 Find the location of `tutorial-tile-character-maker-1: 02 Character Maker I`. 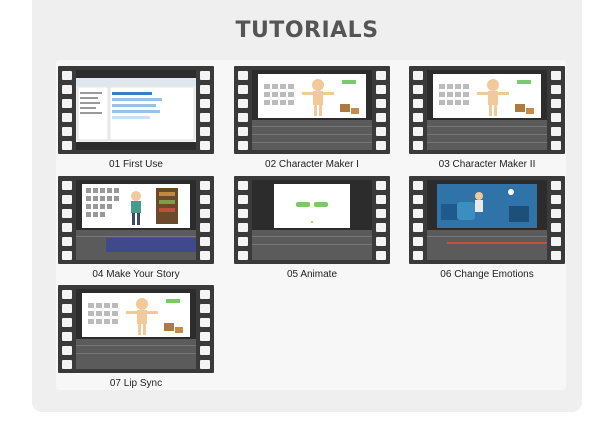

tutorial-tile-character-maker-1: 02 Character Maker I is located at coordinates (312, 118).